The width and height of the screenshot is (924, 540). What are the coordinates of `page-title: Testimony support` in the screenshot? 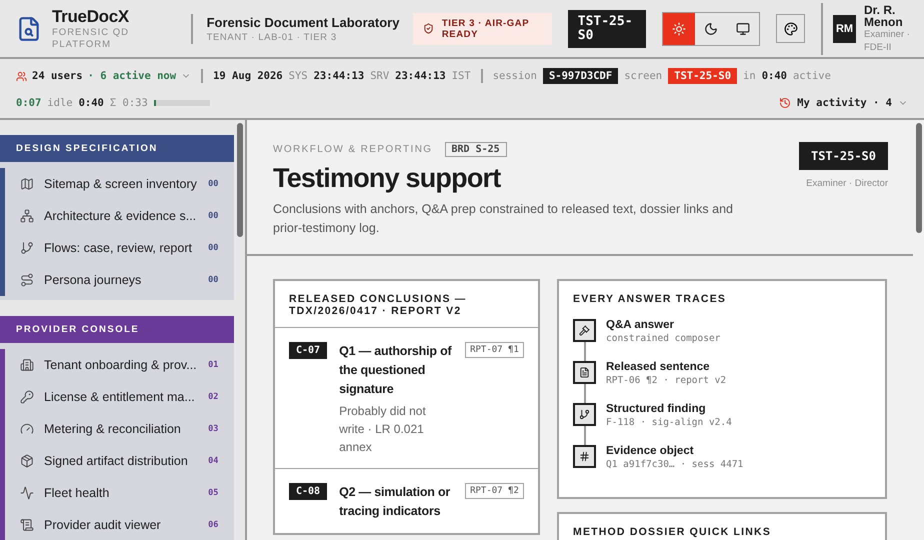 It's located at (387, 178).